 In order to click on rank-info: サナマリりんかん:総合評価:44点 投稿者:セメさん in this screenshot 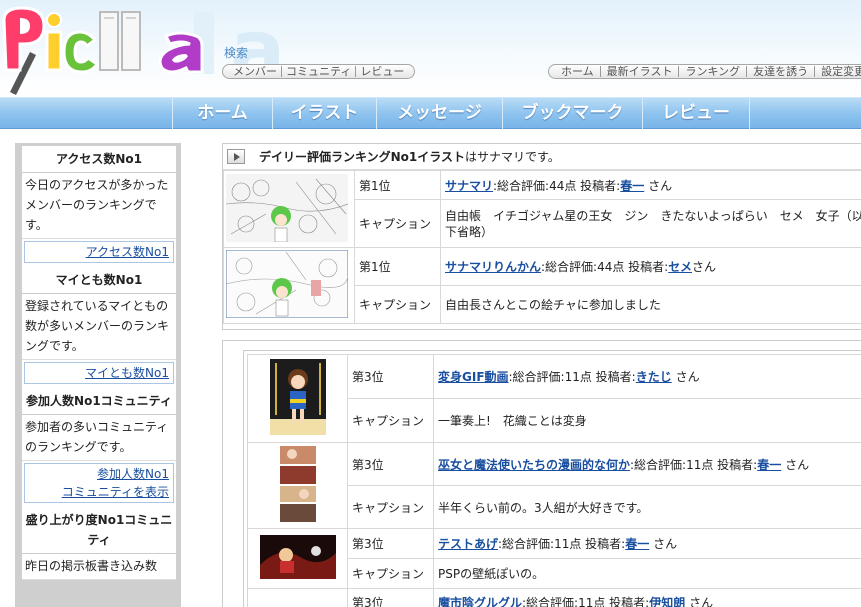, I will do `click(650, 266)`.